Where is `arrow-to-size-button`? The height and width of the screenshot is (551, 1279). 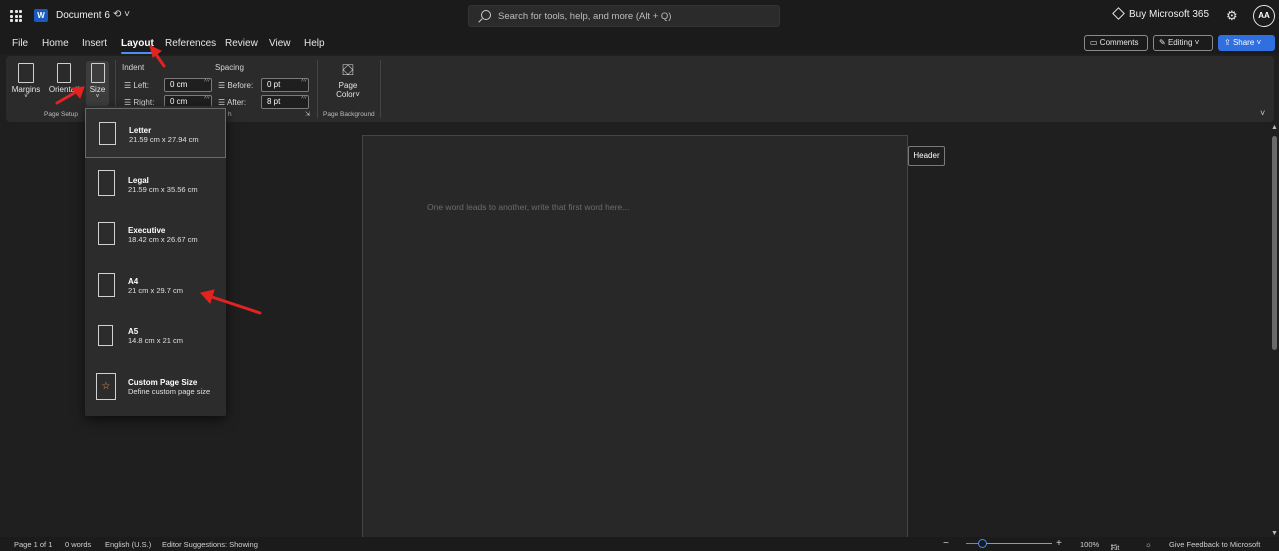 arrow-to-size-button is located at coordinates (70, 95).